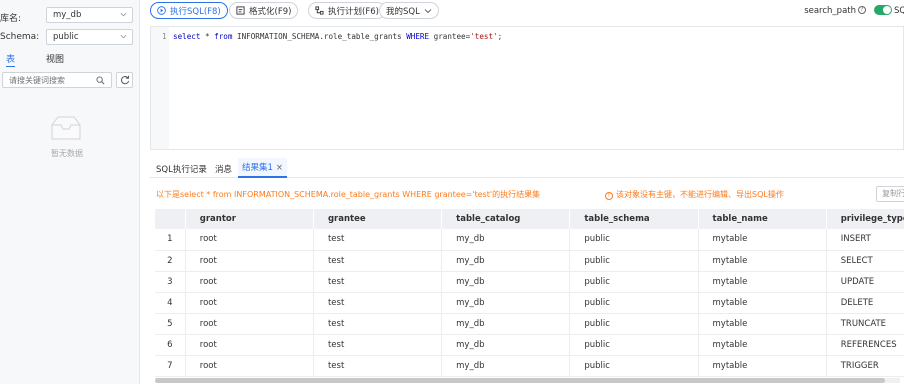 The width and height of the screenshot is (904, 384). What do you see at coordinates (520, 380) in the screenshot?
I see `scrollbar-thumb` at bounding box center [520, 380].